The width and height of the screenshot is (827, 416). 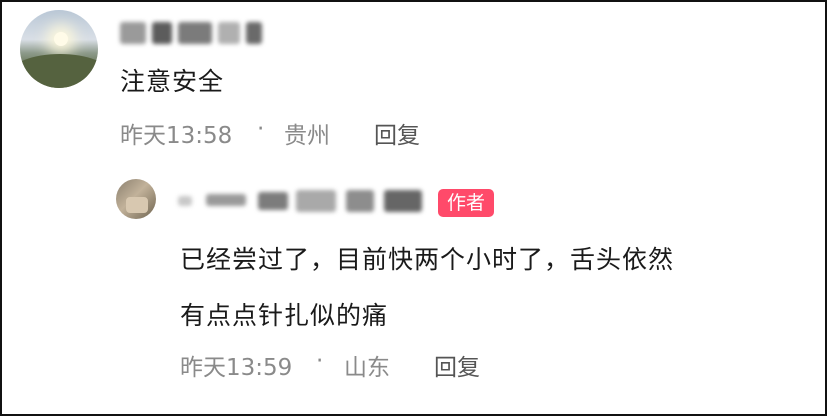 I want to click on author-username-blurred, so click(x=303, y=202).